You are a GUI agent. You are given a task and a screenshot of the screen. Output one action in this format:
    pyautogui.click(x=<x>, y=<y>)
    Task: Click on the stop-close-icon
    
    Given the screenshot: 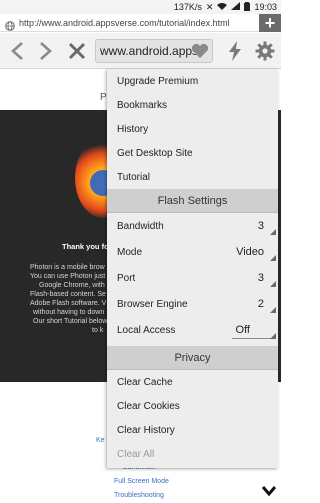 What is the action you would take?
    pyautogui.click(x=77, y=51)
    